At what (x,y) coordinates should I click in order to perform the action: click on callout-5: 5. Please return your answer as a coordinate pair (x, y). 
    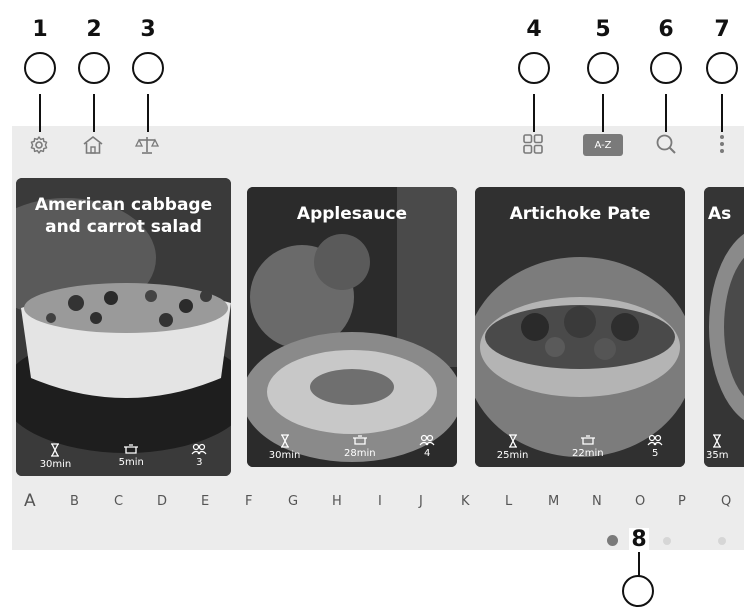
    Looking at the image, I should click on (603, 51).